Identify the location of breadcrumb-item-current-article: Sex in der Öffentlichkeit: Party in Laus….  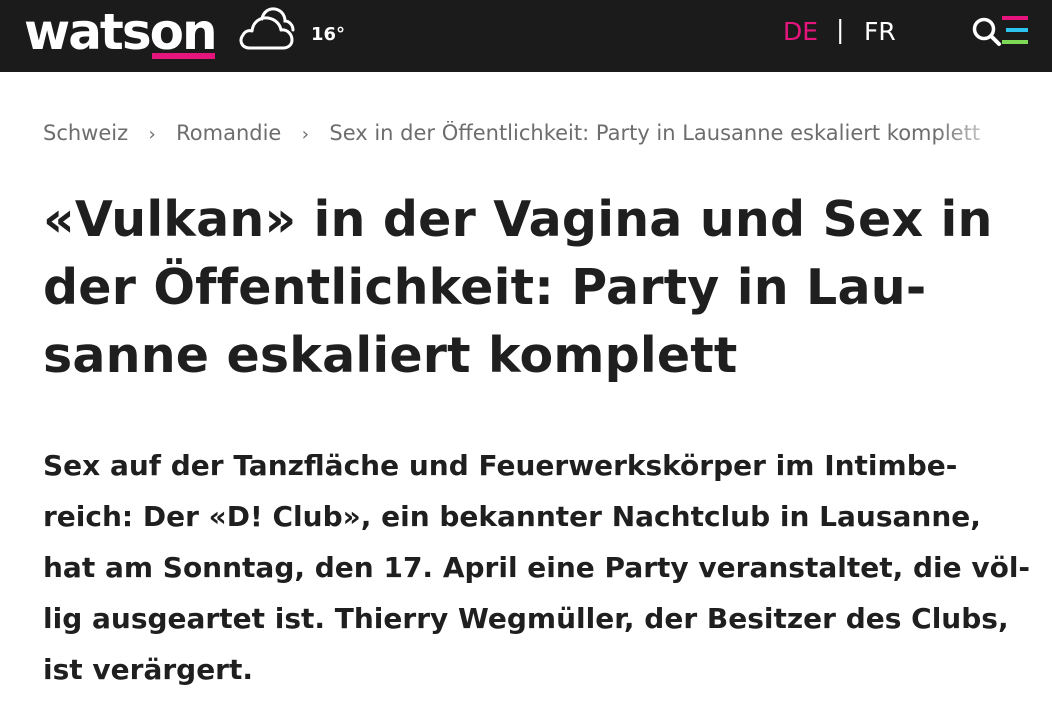
(654, 133).